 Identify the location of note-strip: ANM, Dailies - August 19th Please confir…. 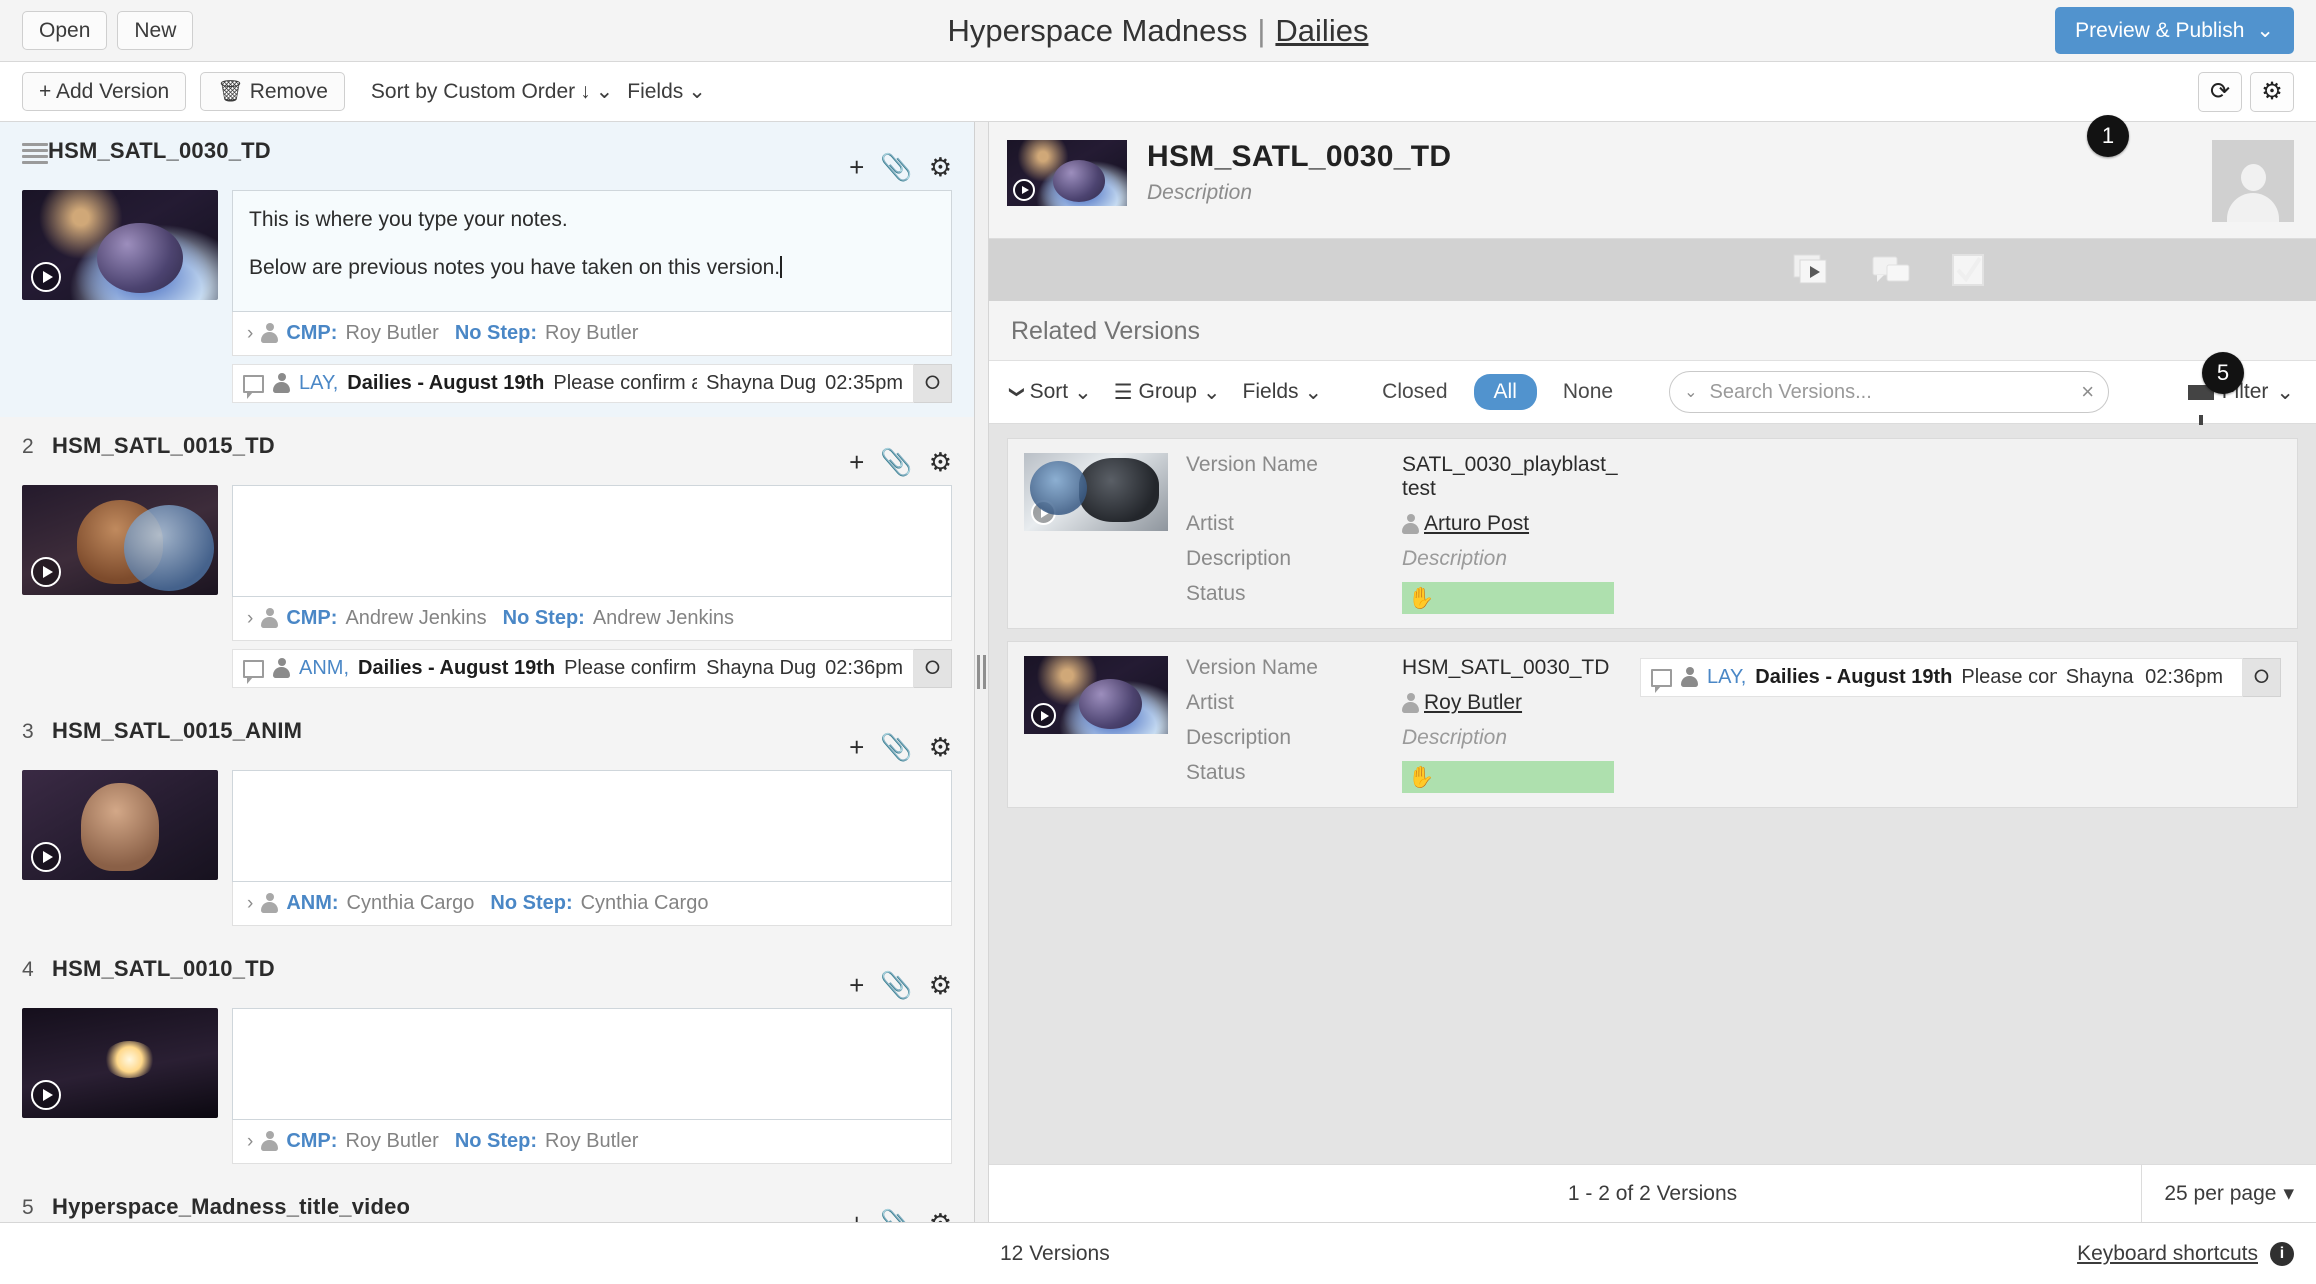
(573, 669).